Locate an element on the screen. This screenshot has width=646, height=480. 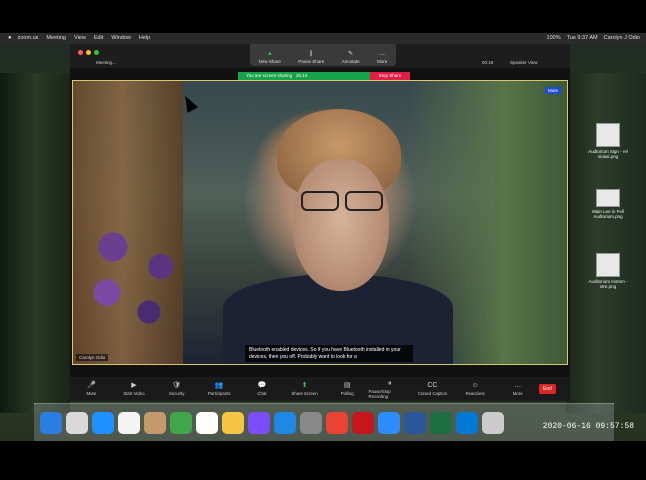
start-video-button: ▶ Start Video is located at coordinates (134, 389).